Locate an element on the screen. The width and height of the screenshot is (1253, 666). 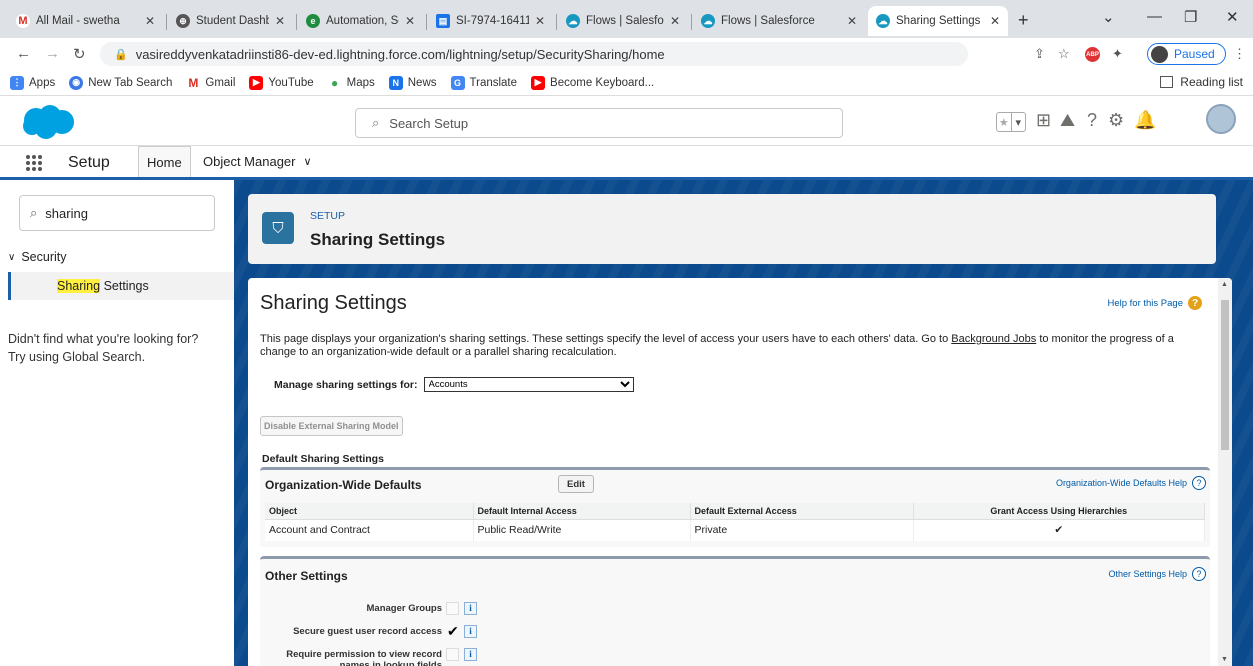
bookmark-new-tab-search: ◉ New Tab Search is located at coordinates (121, 82).